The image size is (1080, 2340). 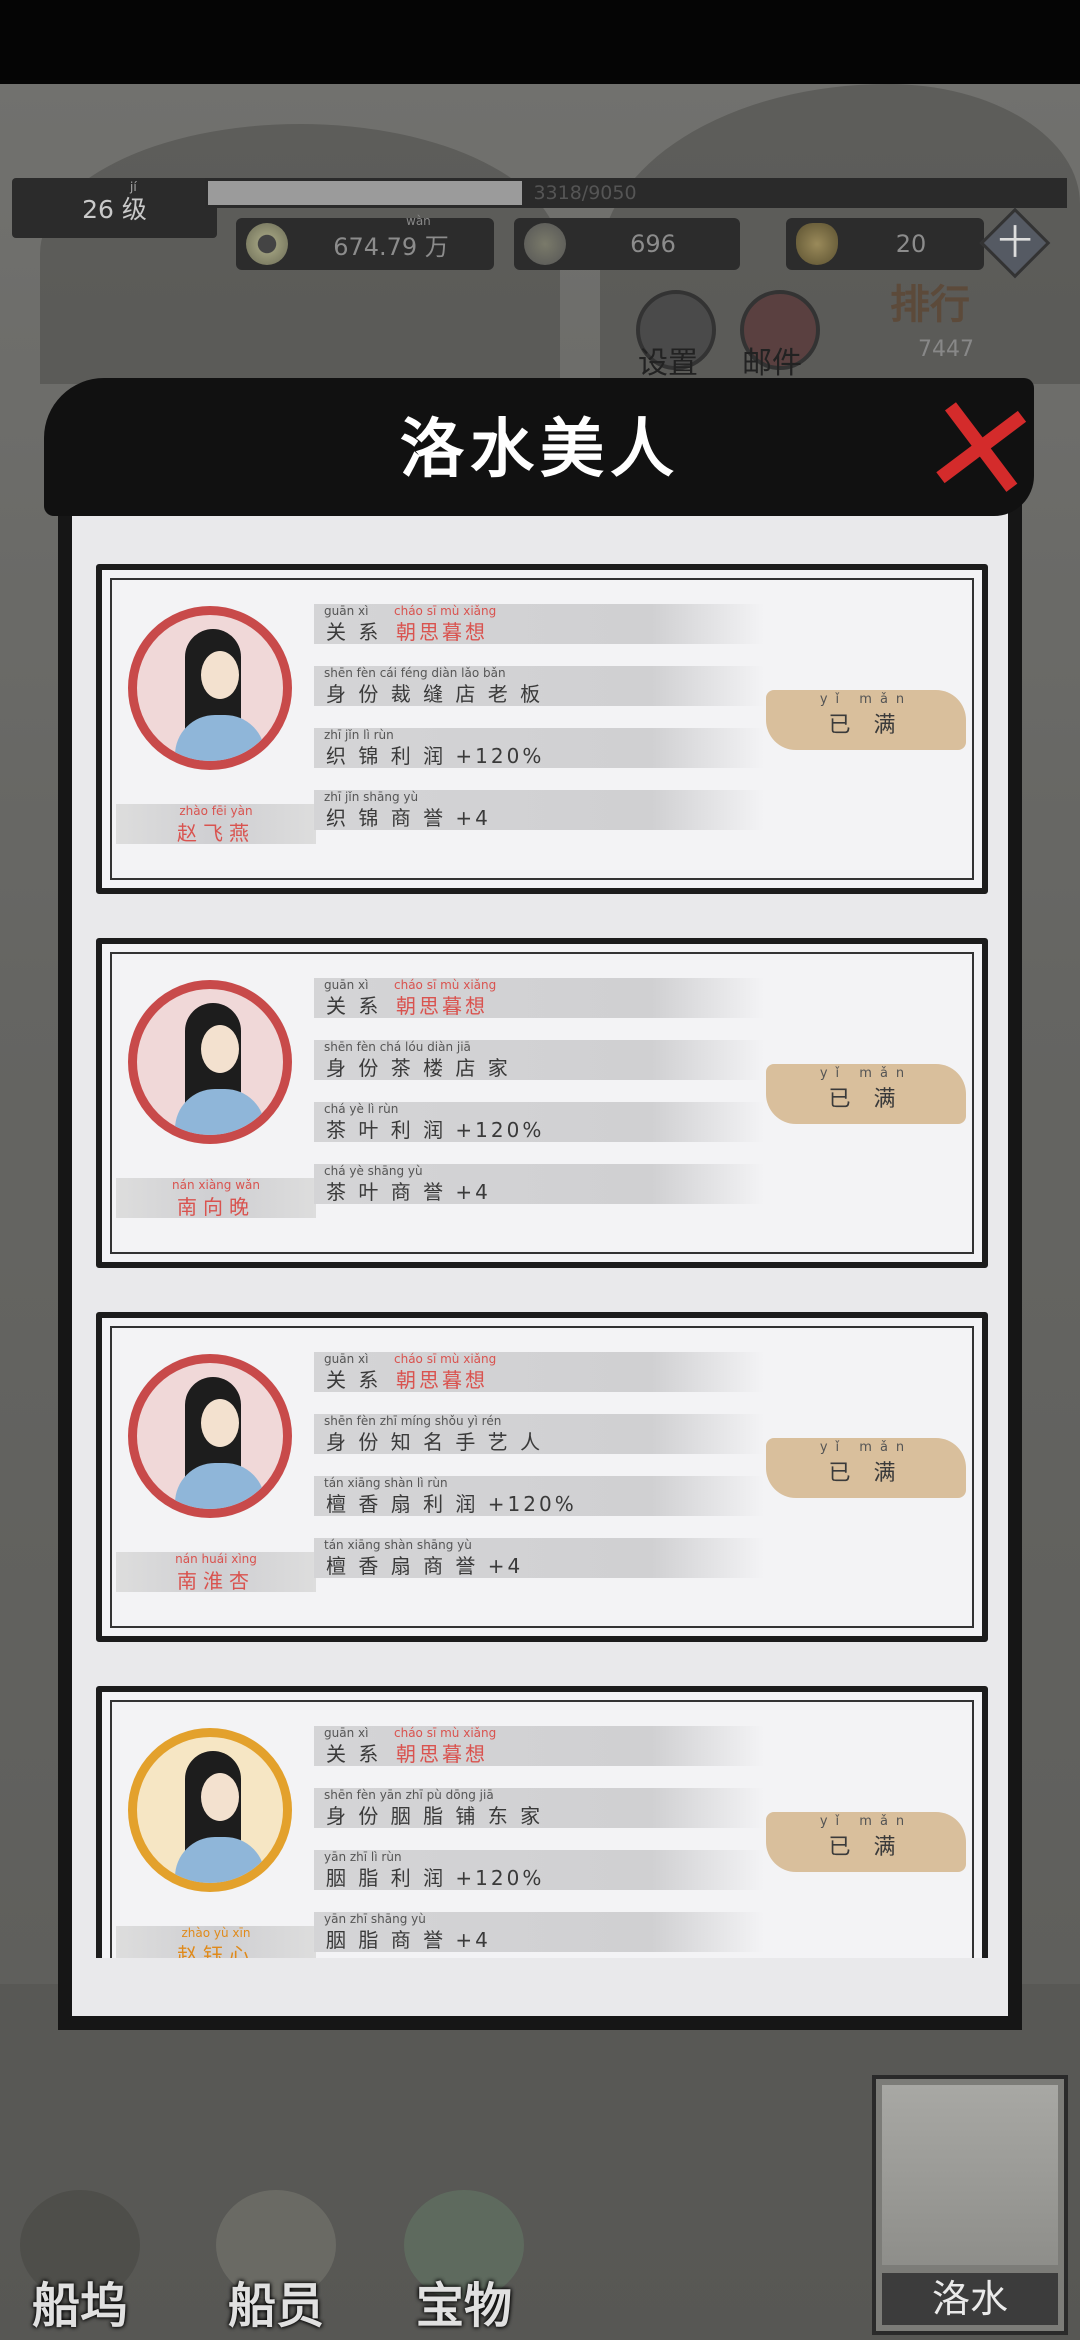 I want to click on copper-coin-counter: wàn 674.79 万, so click(x=365, y=242).